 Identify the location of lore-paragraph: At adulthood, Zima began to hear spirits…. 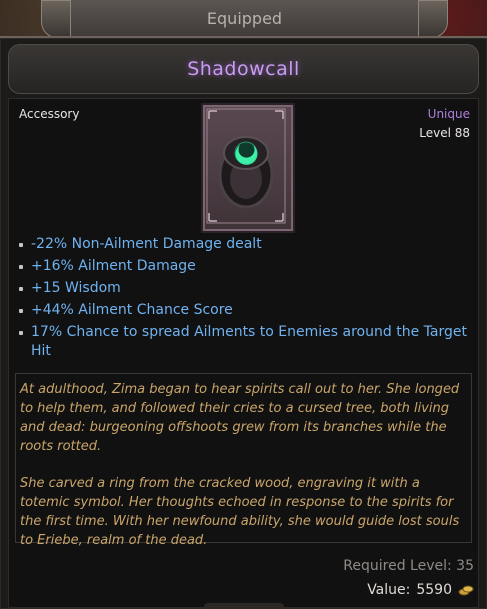
(240, 418).